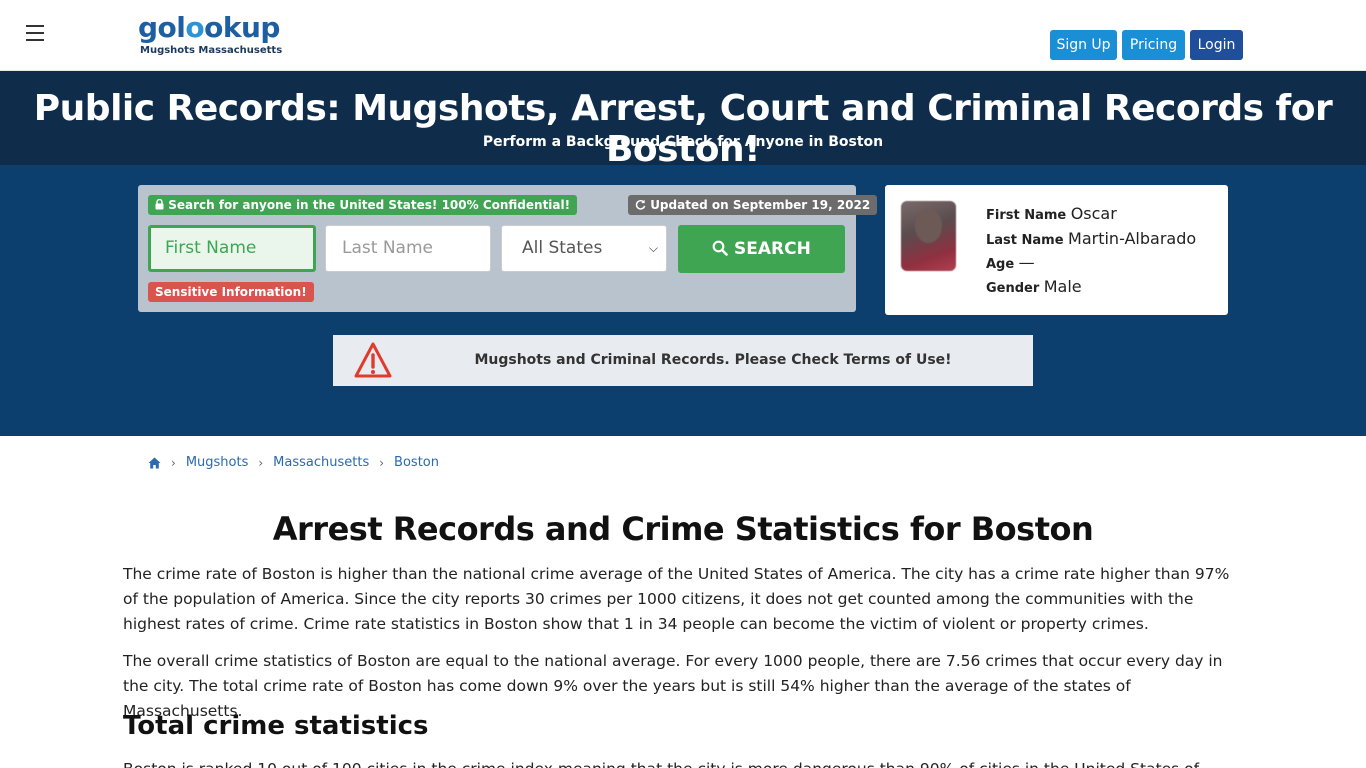 This screenshot has width=1366, height=768. I want to click on search-icon, so click(720, 248).